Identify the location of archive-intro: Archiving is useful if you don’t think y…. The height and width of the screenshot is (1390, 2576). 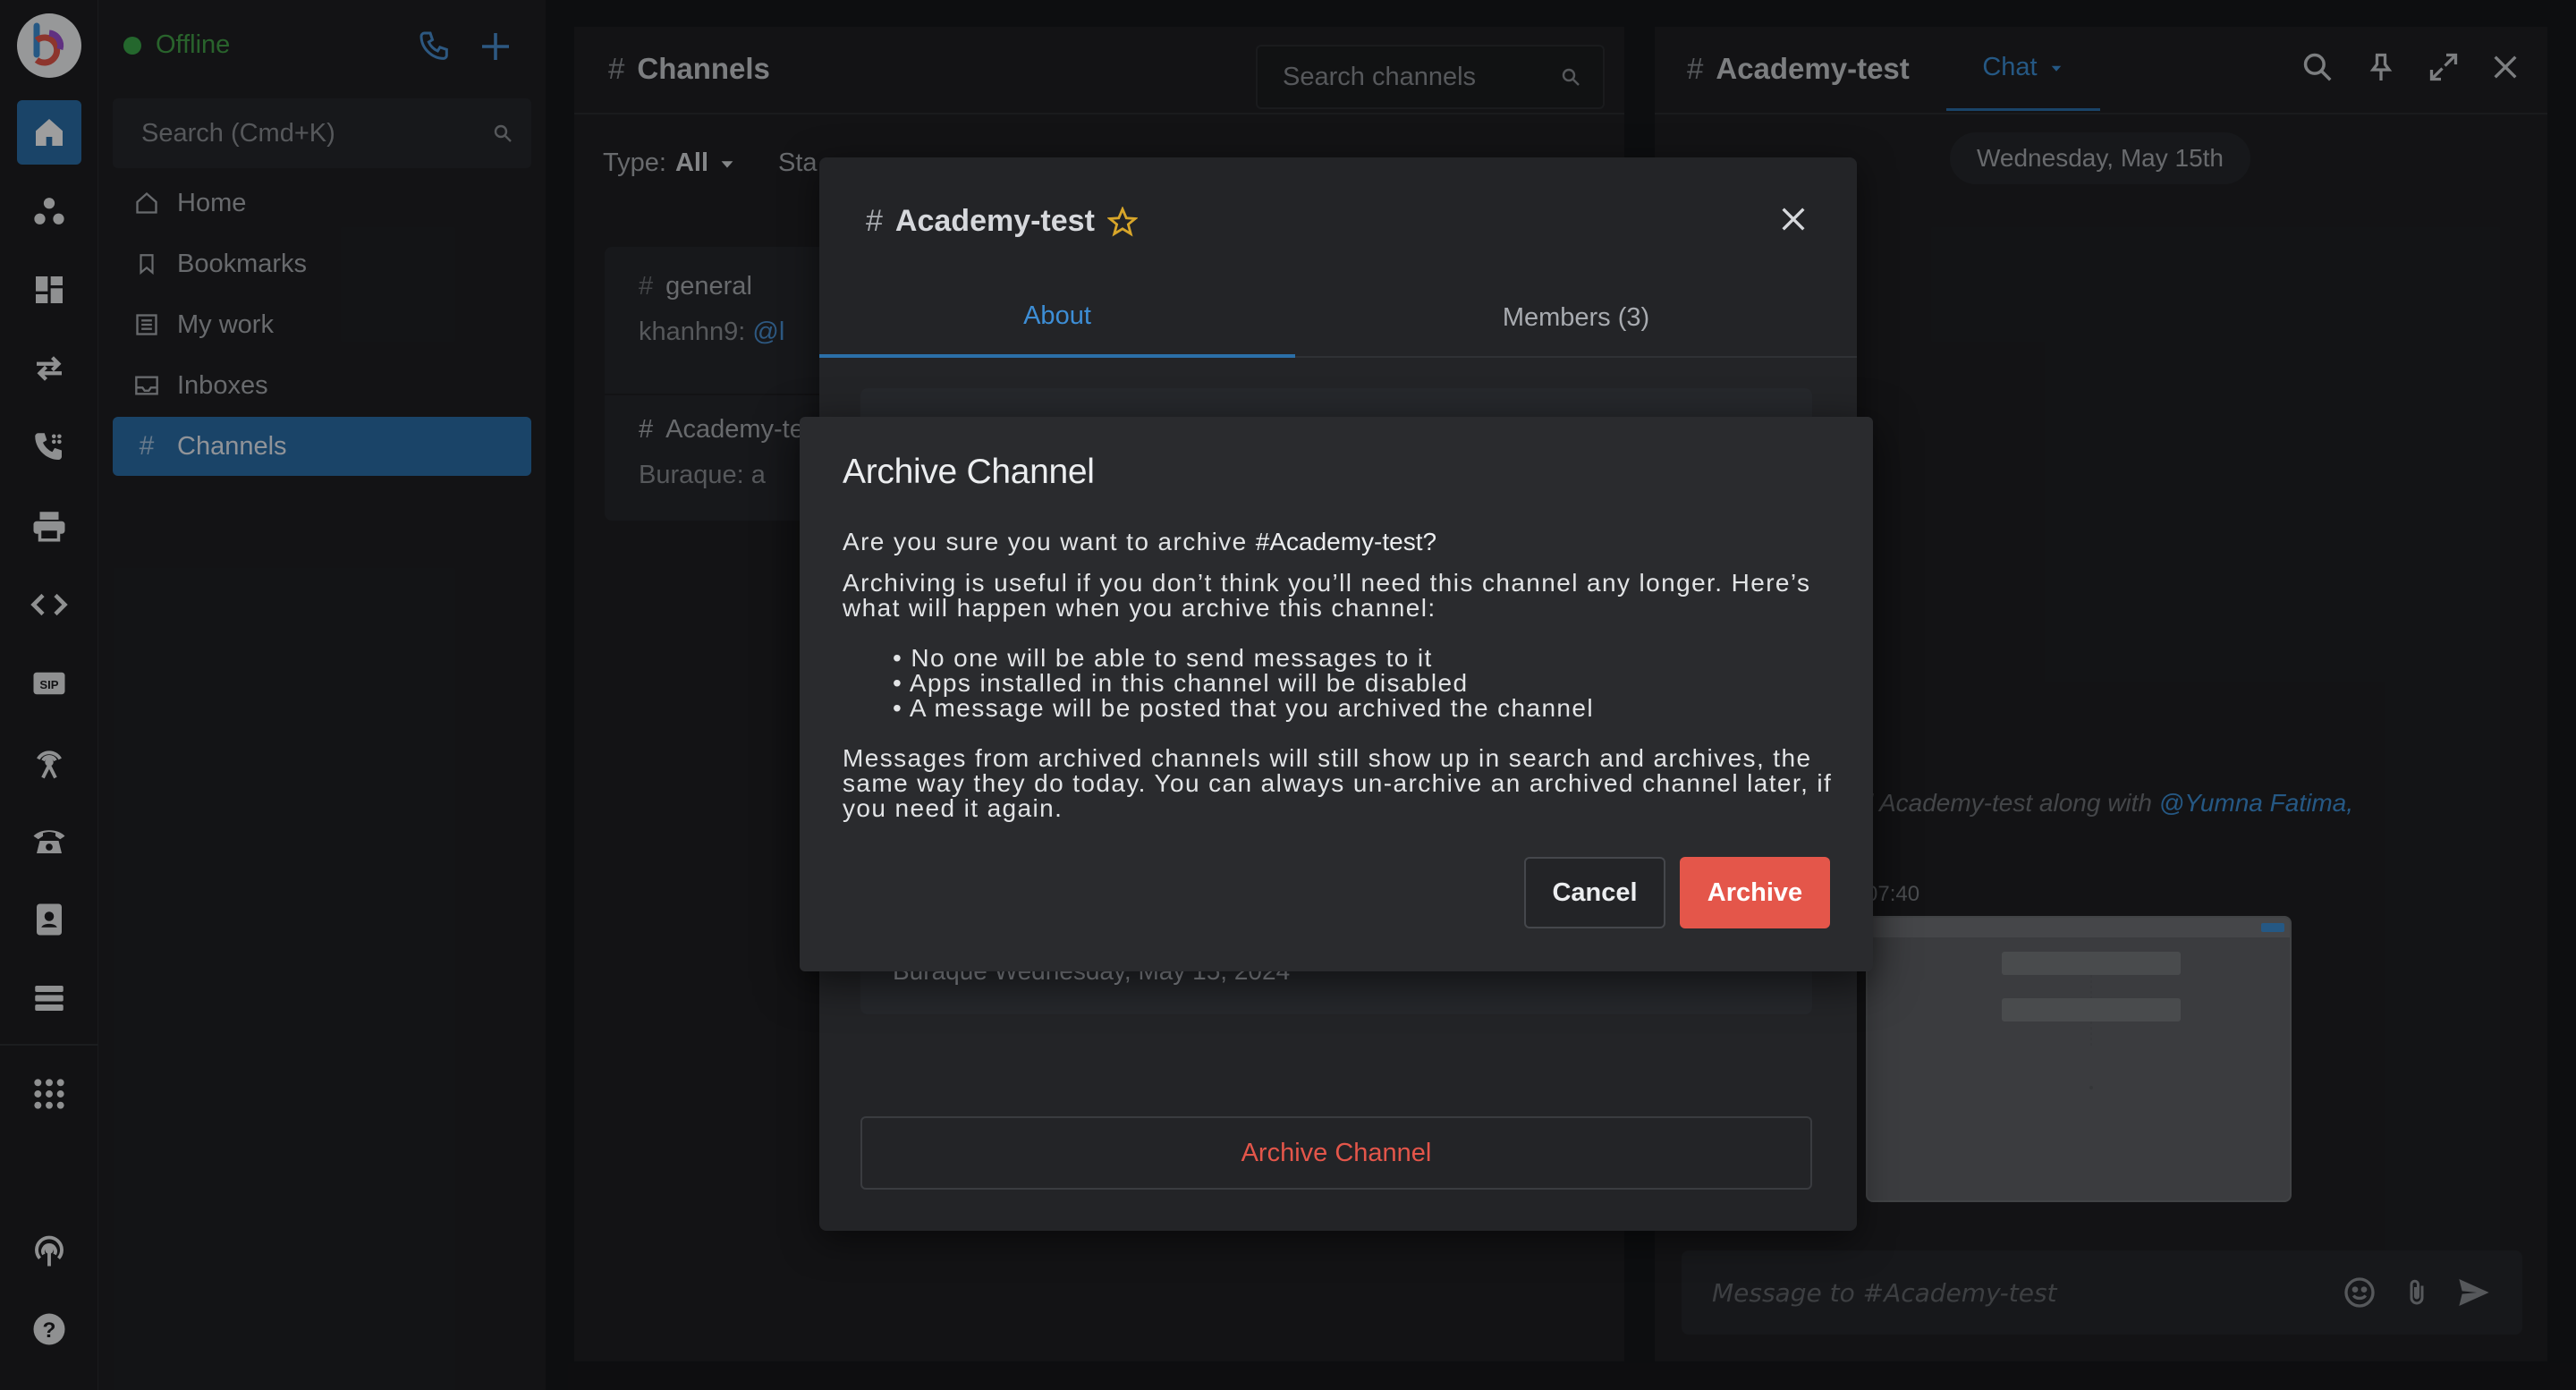
(1327, 595).